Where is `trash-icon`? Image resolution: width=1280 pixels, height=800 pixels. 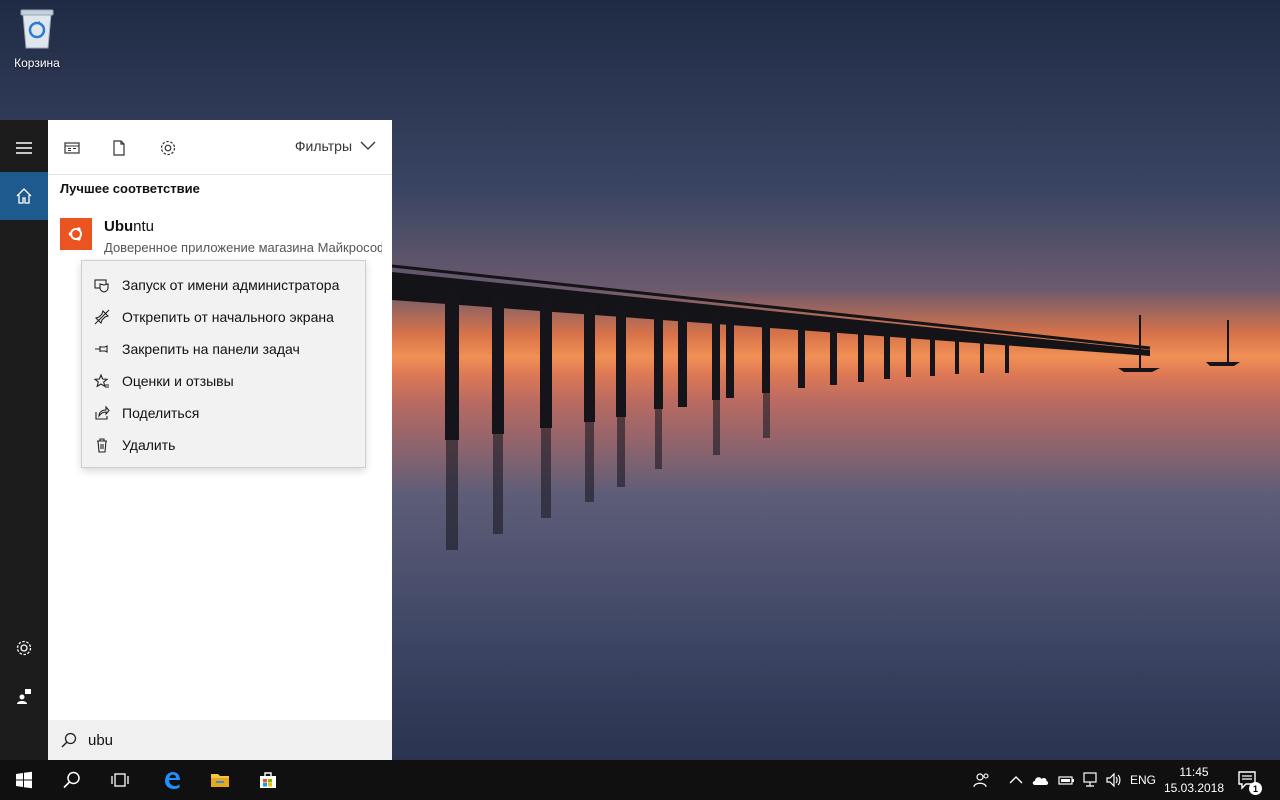 trash-icon is located at coordinates (102, 445).